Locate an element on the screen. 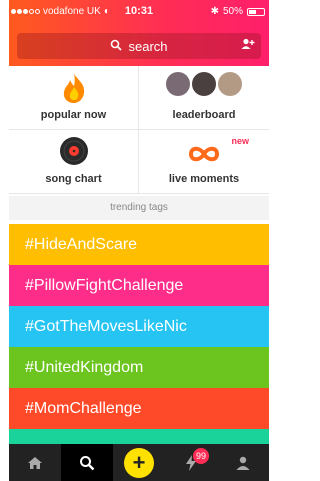  tab-profile is located at coordinates (243, 462).